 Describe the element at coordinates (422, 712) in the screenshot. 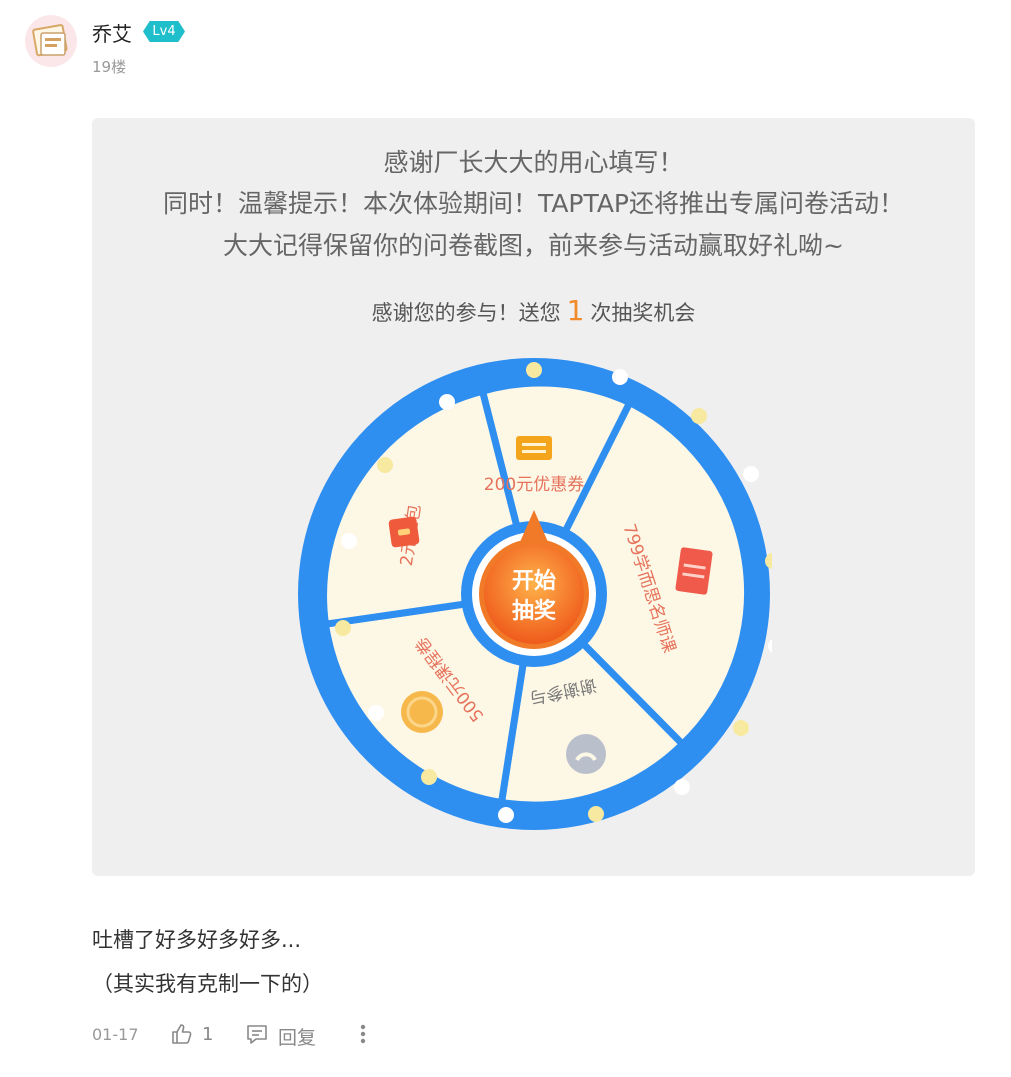

I see `coin-icon` at that location.